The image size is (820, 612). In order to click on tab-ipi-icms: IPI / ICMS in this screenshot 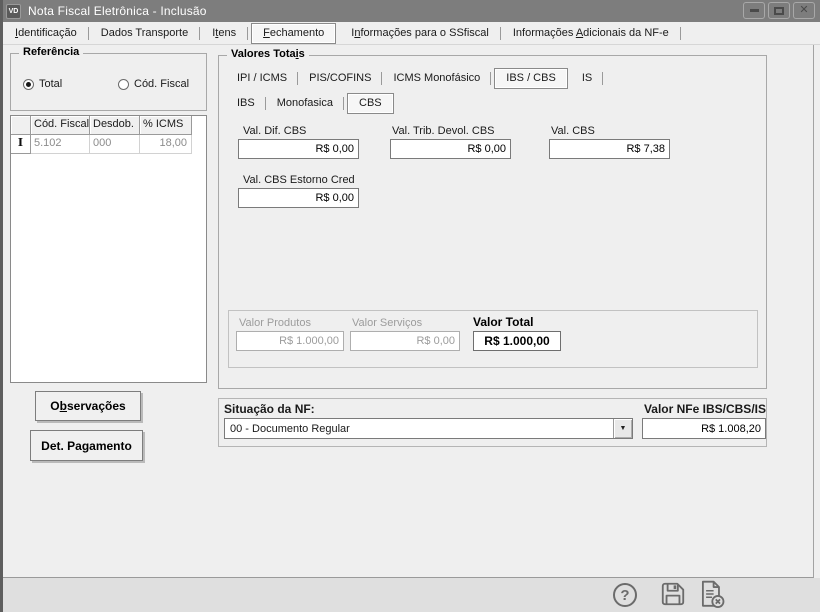, I will do `click(262, 78)`.